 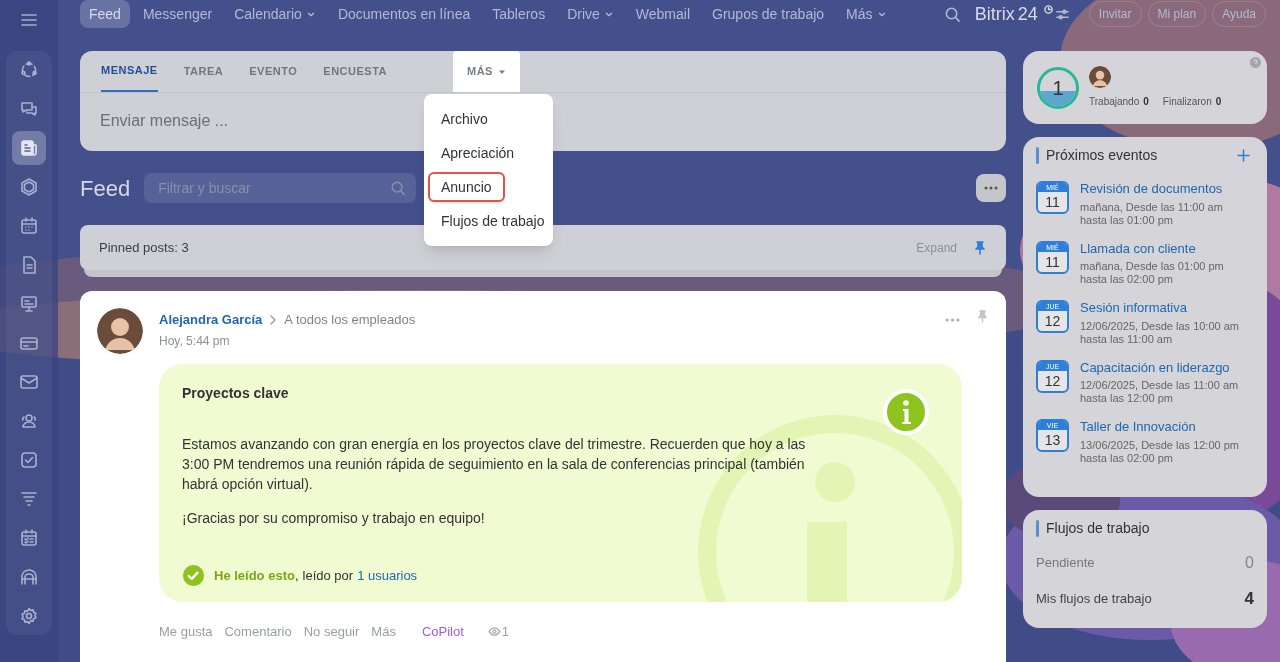 What do you see at coordinates (906, 412) in the screenshot?
I see `info-icon` at bounding box center [906, 412].